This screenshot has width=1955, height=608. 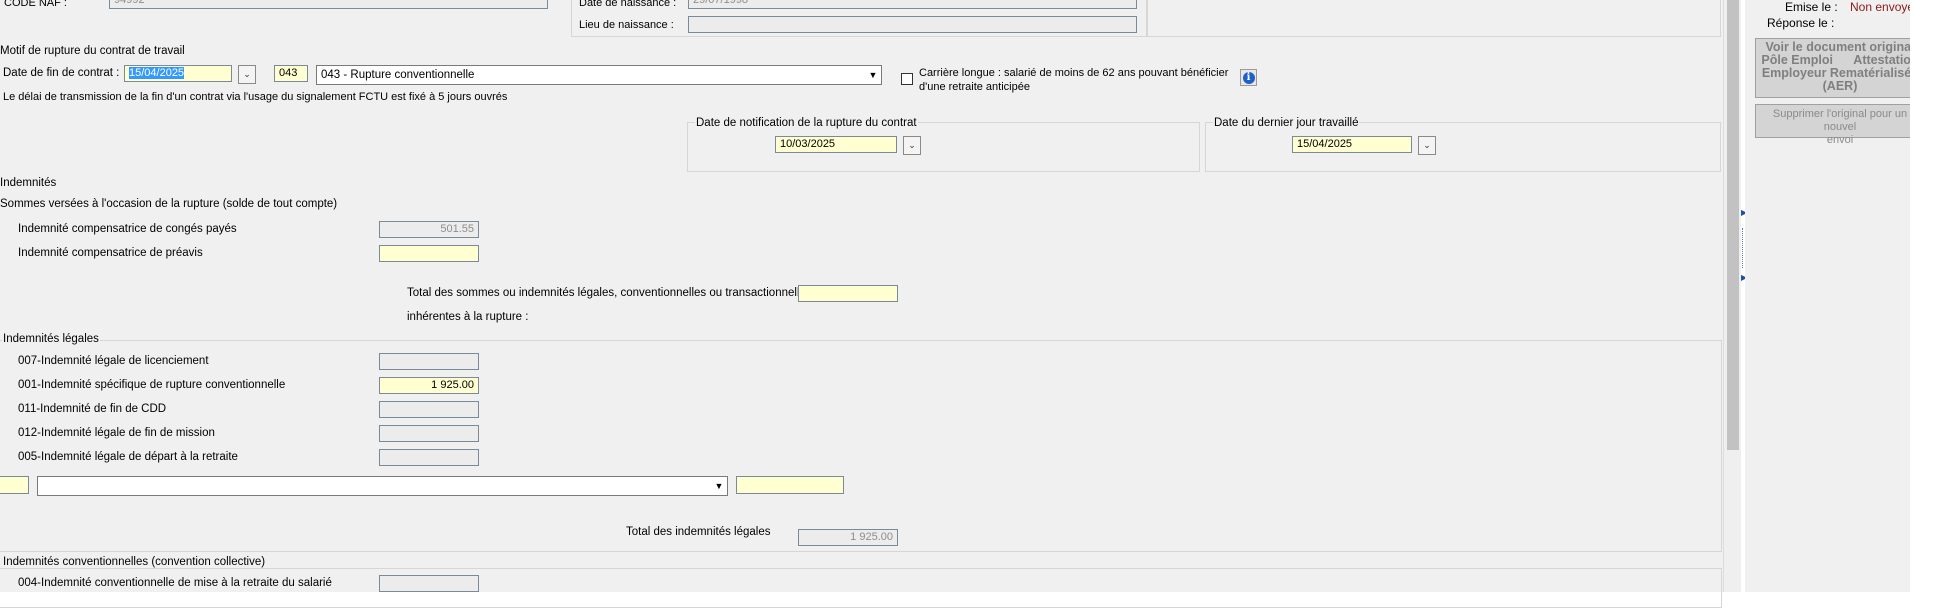 I want to click on preavis-field, so click(x=429, y=253).